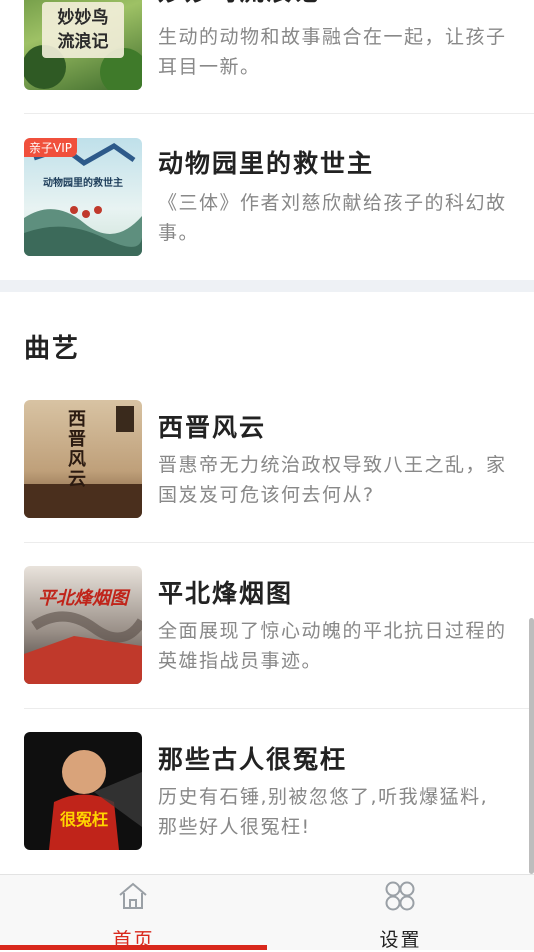  Describe the element at coordinates (83, 197) in the screenshot. I see `book-cover: 动物园里的救世主 亲子VIP` at that location.